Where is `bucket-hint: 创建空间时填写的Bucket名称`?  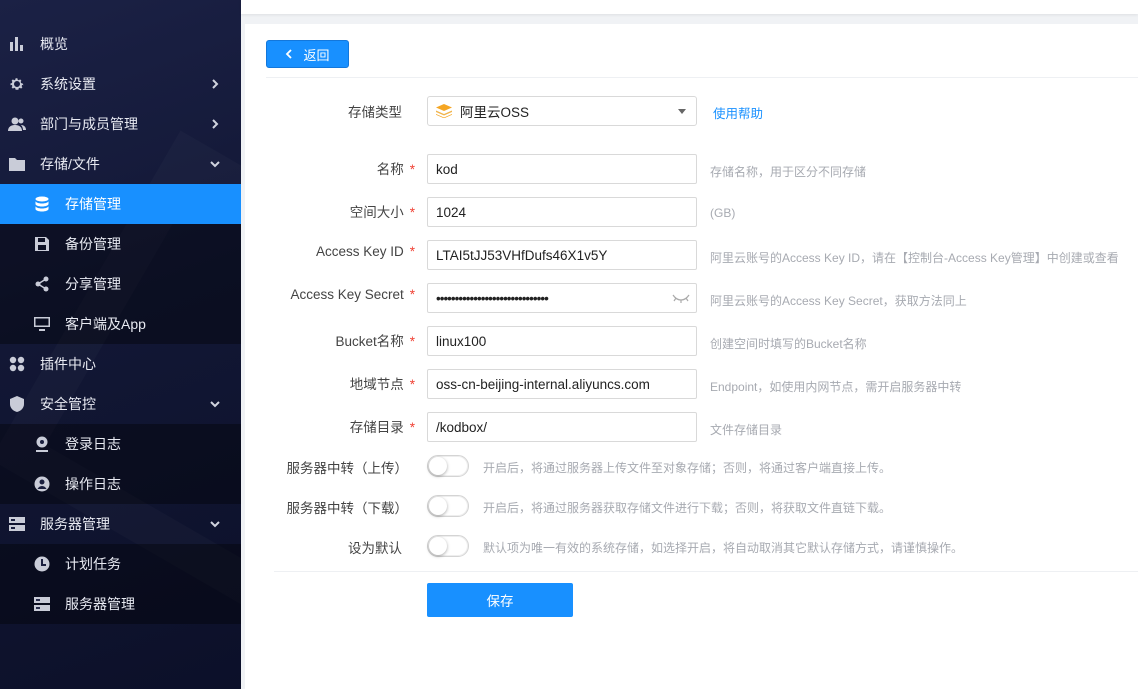
bucket-hint: 创建空间时填写的Bucket名称 is located at coordinates (788, 344).